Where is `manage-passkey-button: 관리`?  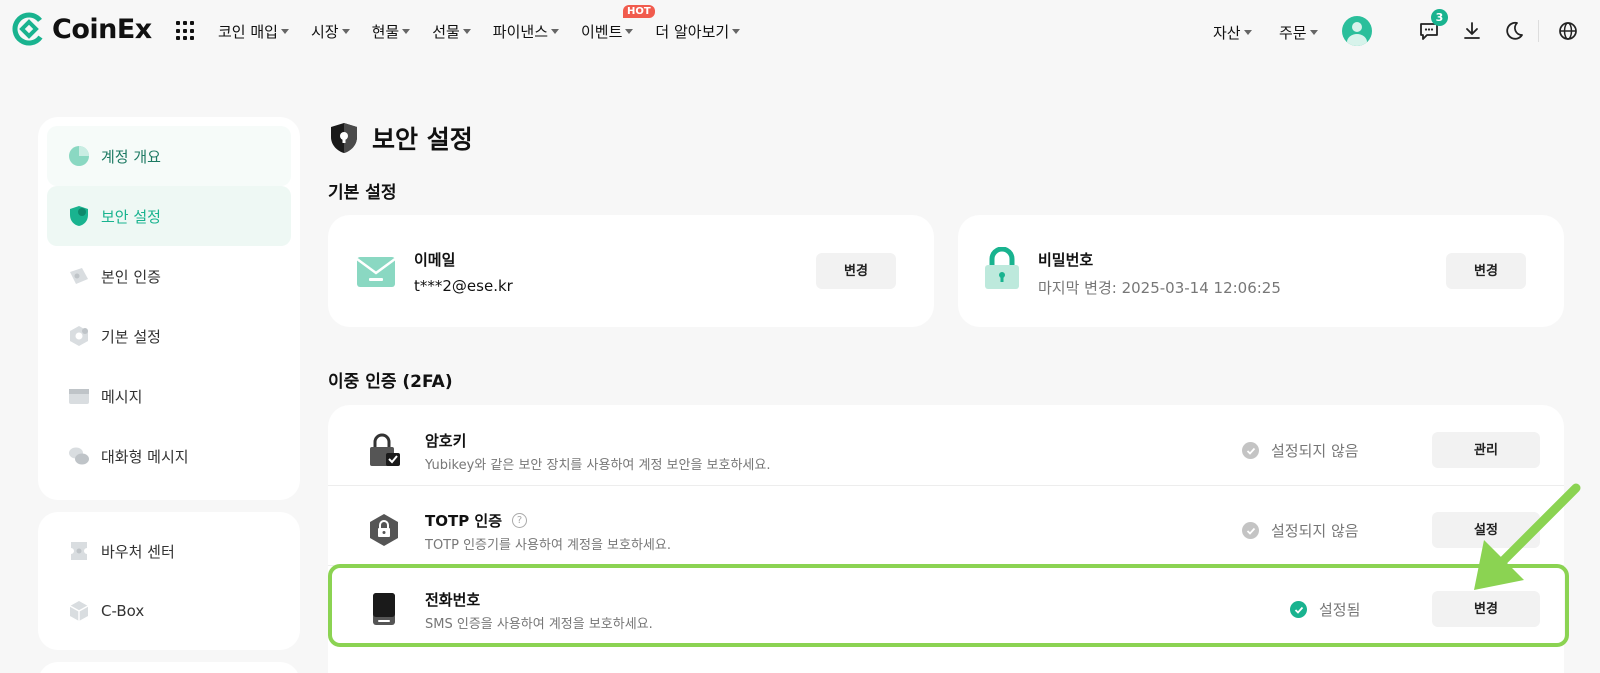 manage-passkey-button: 관리 is located at coordinates (1486, 450).